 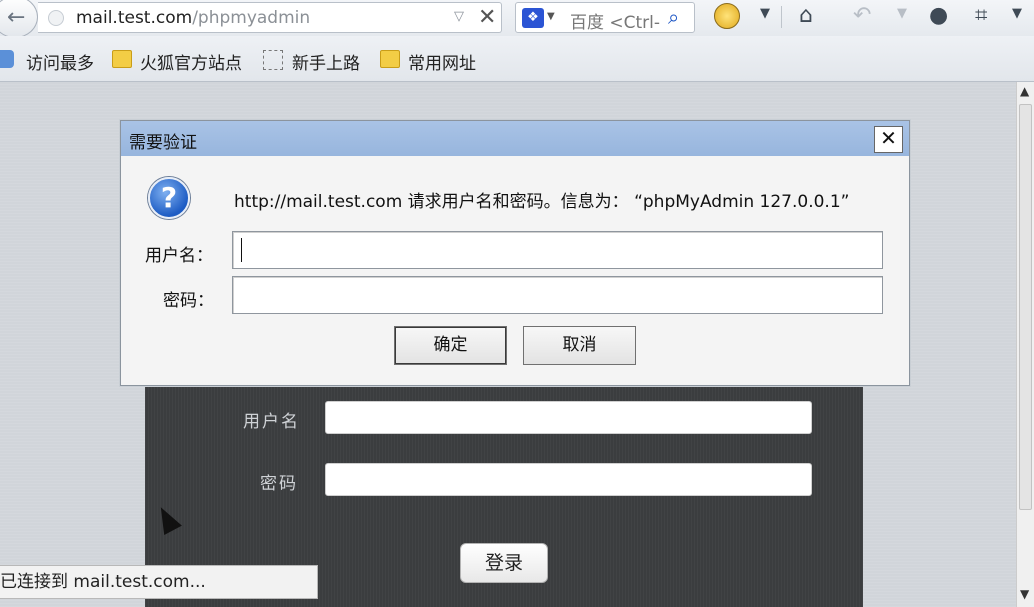 I want to click on login-password-label: 密码, so click(x=279, y=484).